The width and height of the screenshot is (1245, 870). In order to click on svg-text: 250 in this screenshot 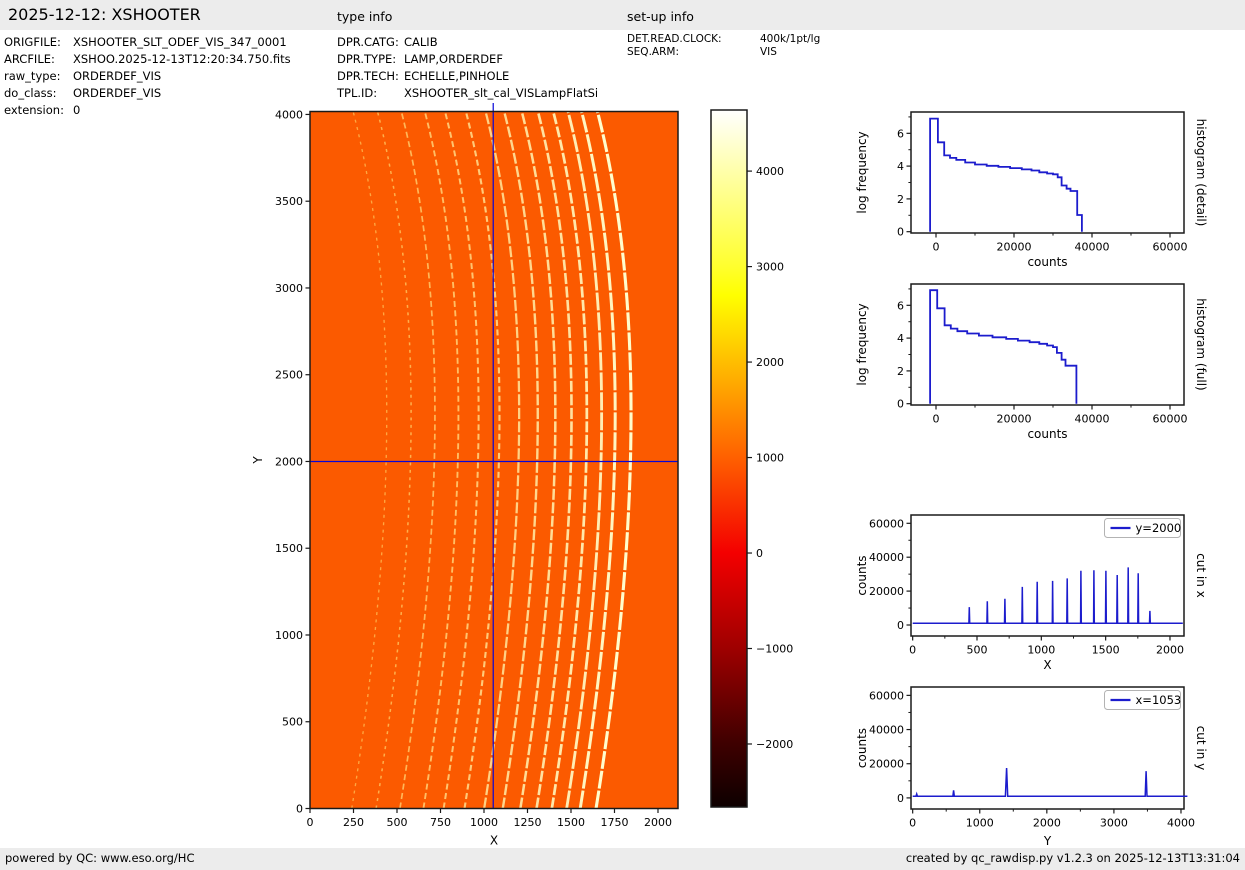, I will do `click(353, 822)`.